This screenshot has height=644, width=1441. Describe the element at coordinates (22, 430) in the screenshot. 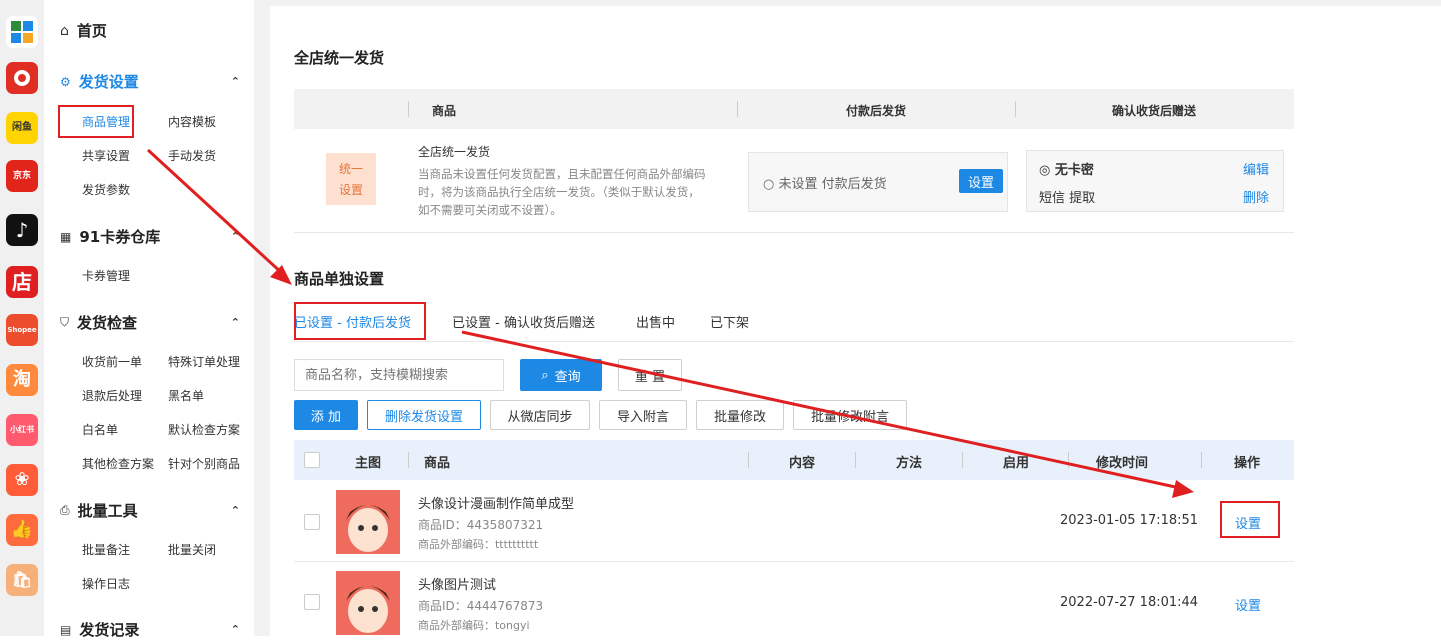

I see `xiaohongshu-icon: 小红书` at that location.